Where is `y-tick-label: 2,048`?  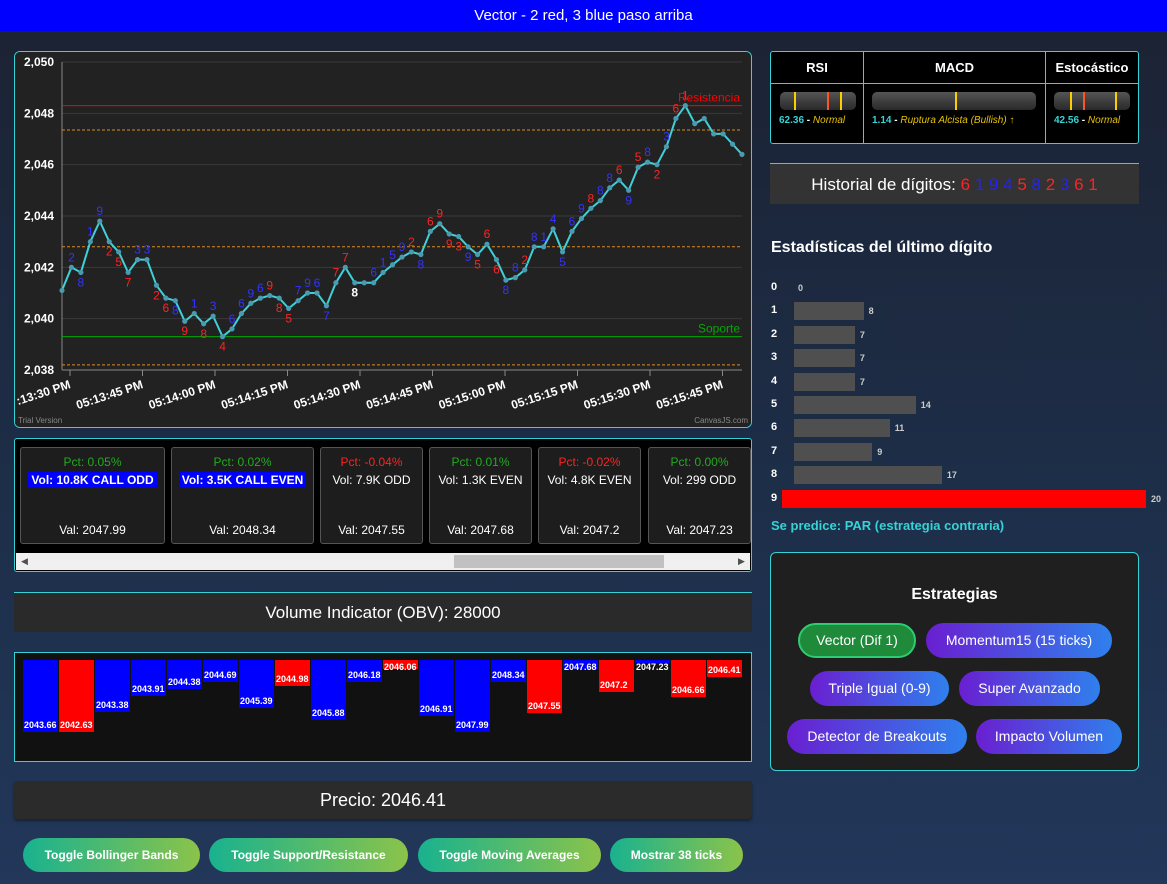
y-tick-label: 2,048 is located at coordinates (39, 113).